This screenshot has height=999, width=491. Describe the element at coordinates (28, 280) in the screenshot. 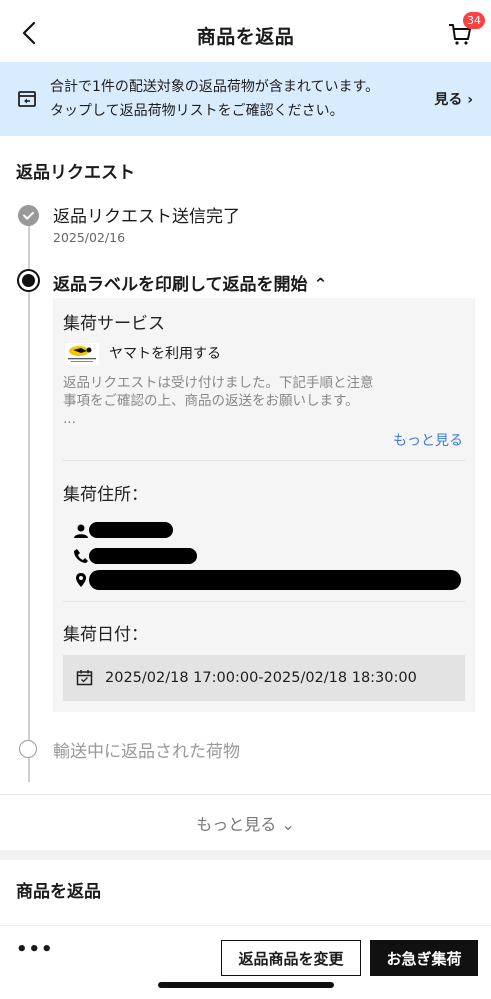

I see `step-active-indicator` at that location.